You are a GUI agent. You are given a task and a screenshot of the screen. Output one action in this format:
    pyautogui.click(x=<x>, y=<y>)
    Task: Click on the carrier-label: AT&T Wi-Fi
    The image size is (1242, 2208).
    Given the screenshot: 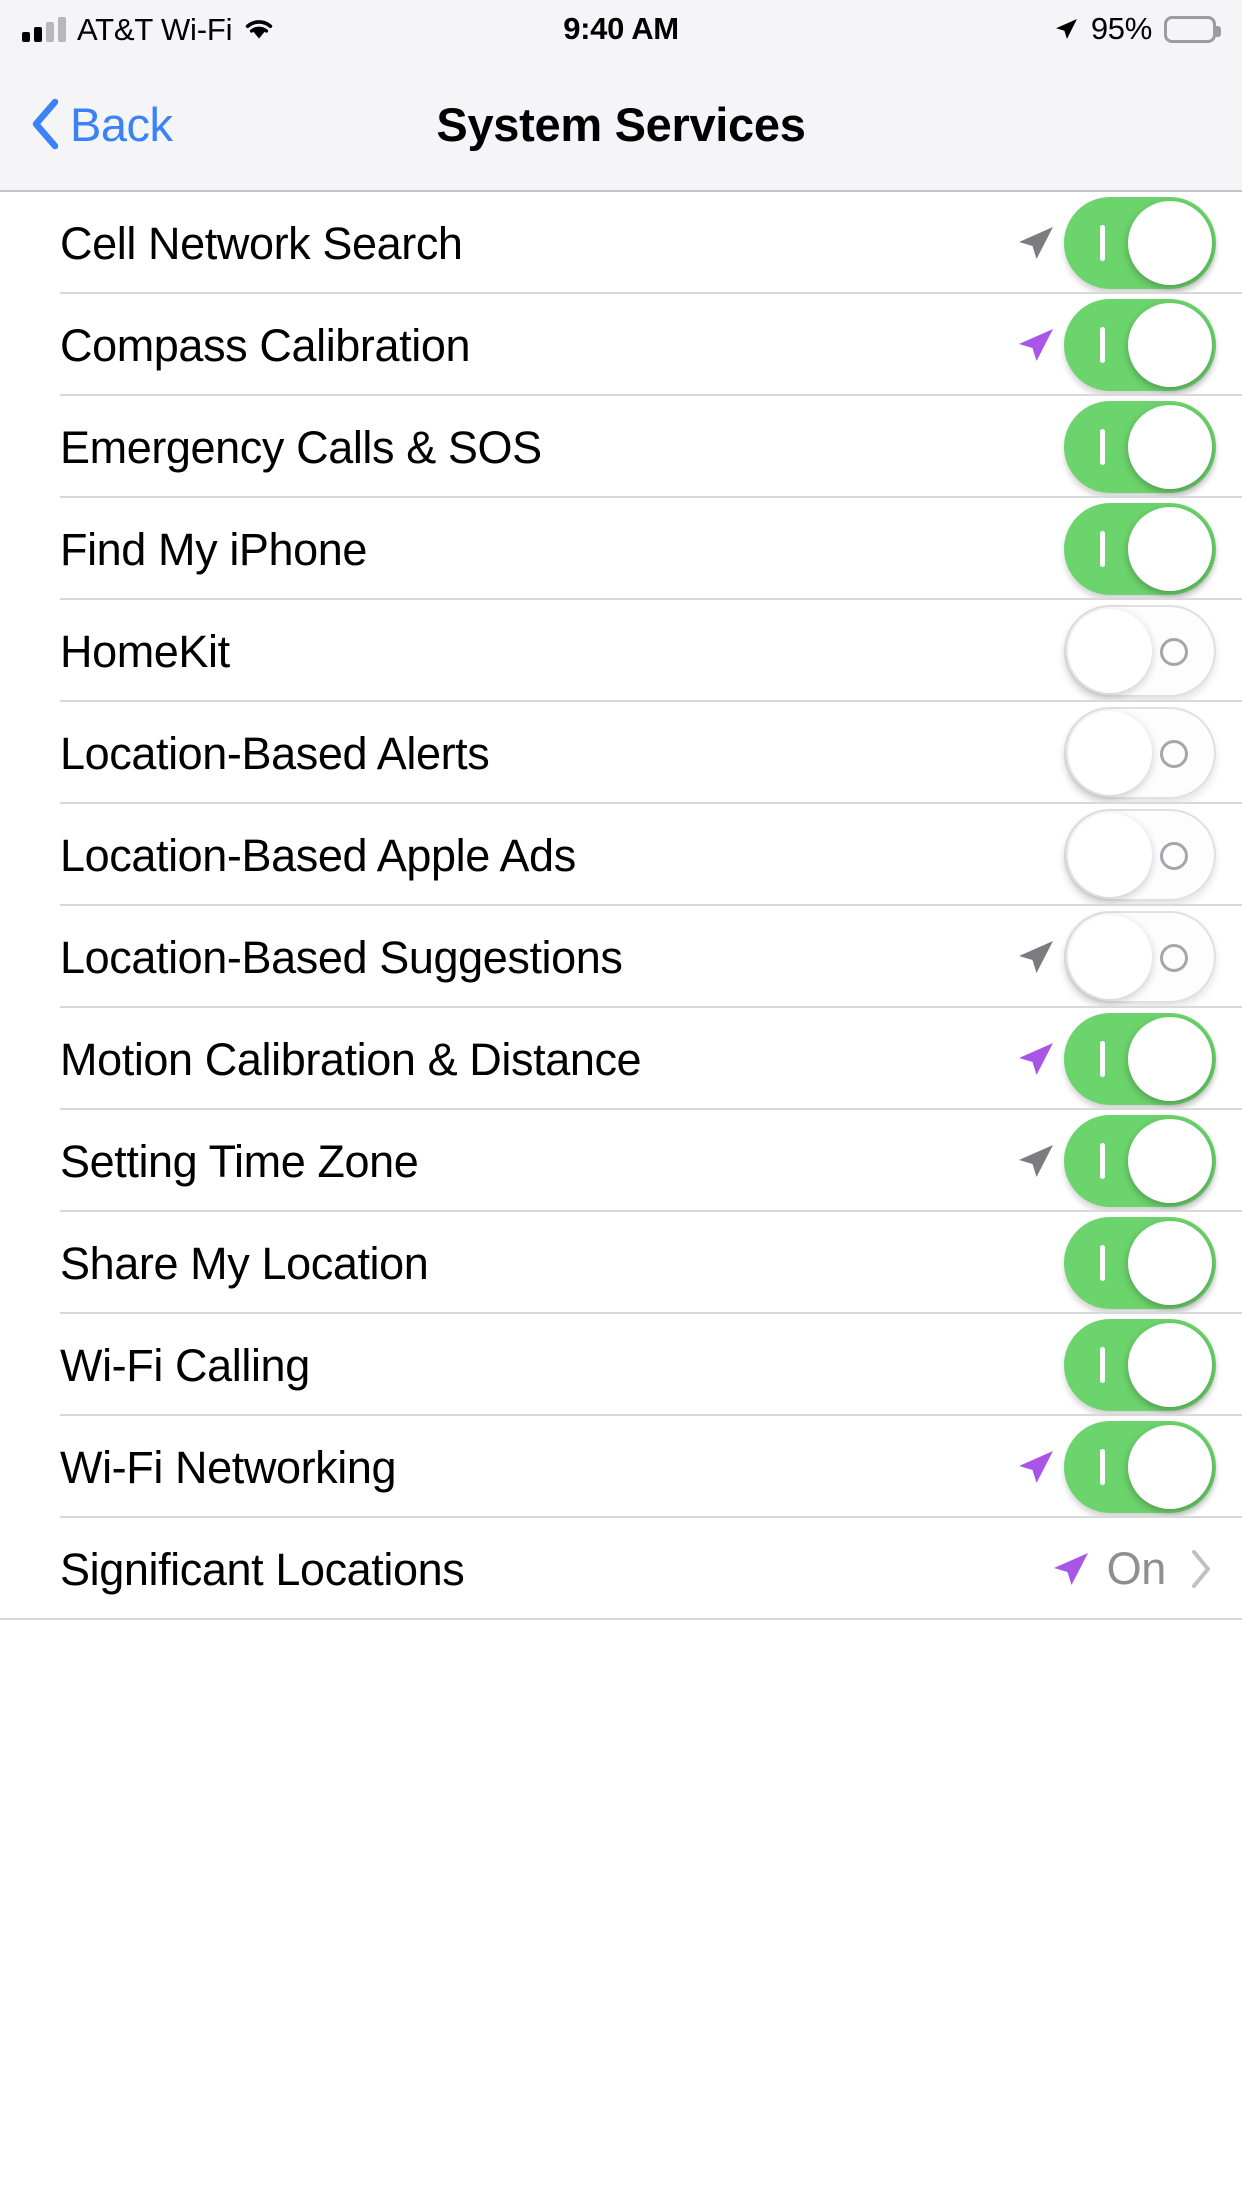 What is the action you would take?
    pyautogui.click(x=155, y=29)
    